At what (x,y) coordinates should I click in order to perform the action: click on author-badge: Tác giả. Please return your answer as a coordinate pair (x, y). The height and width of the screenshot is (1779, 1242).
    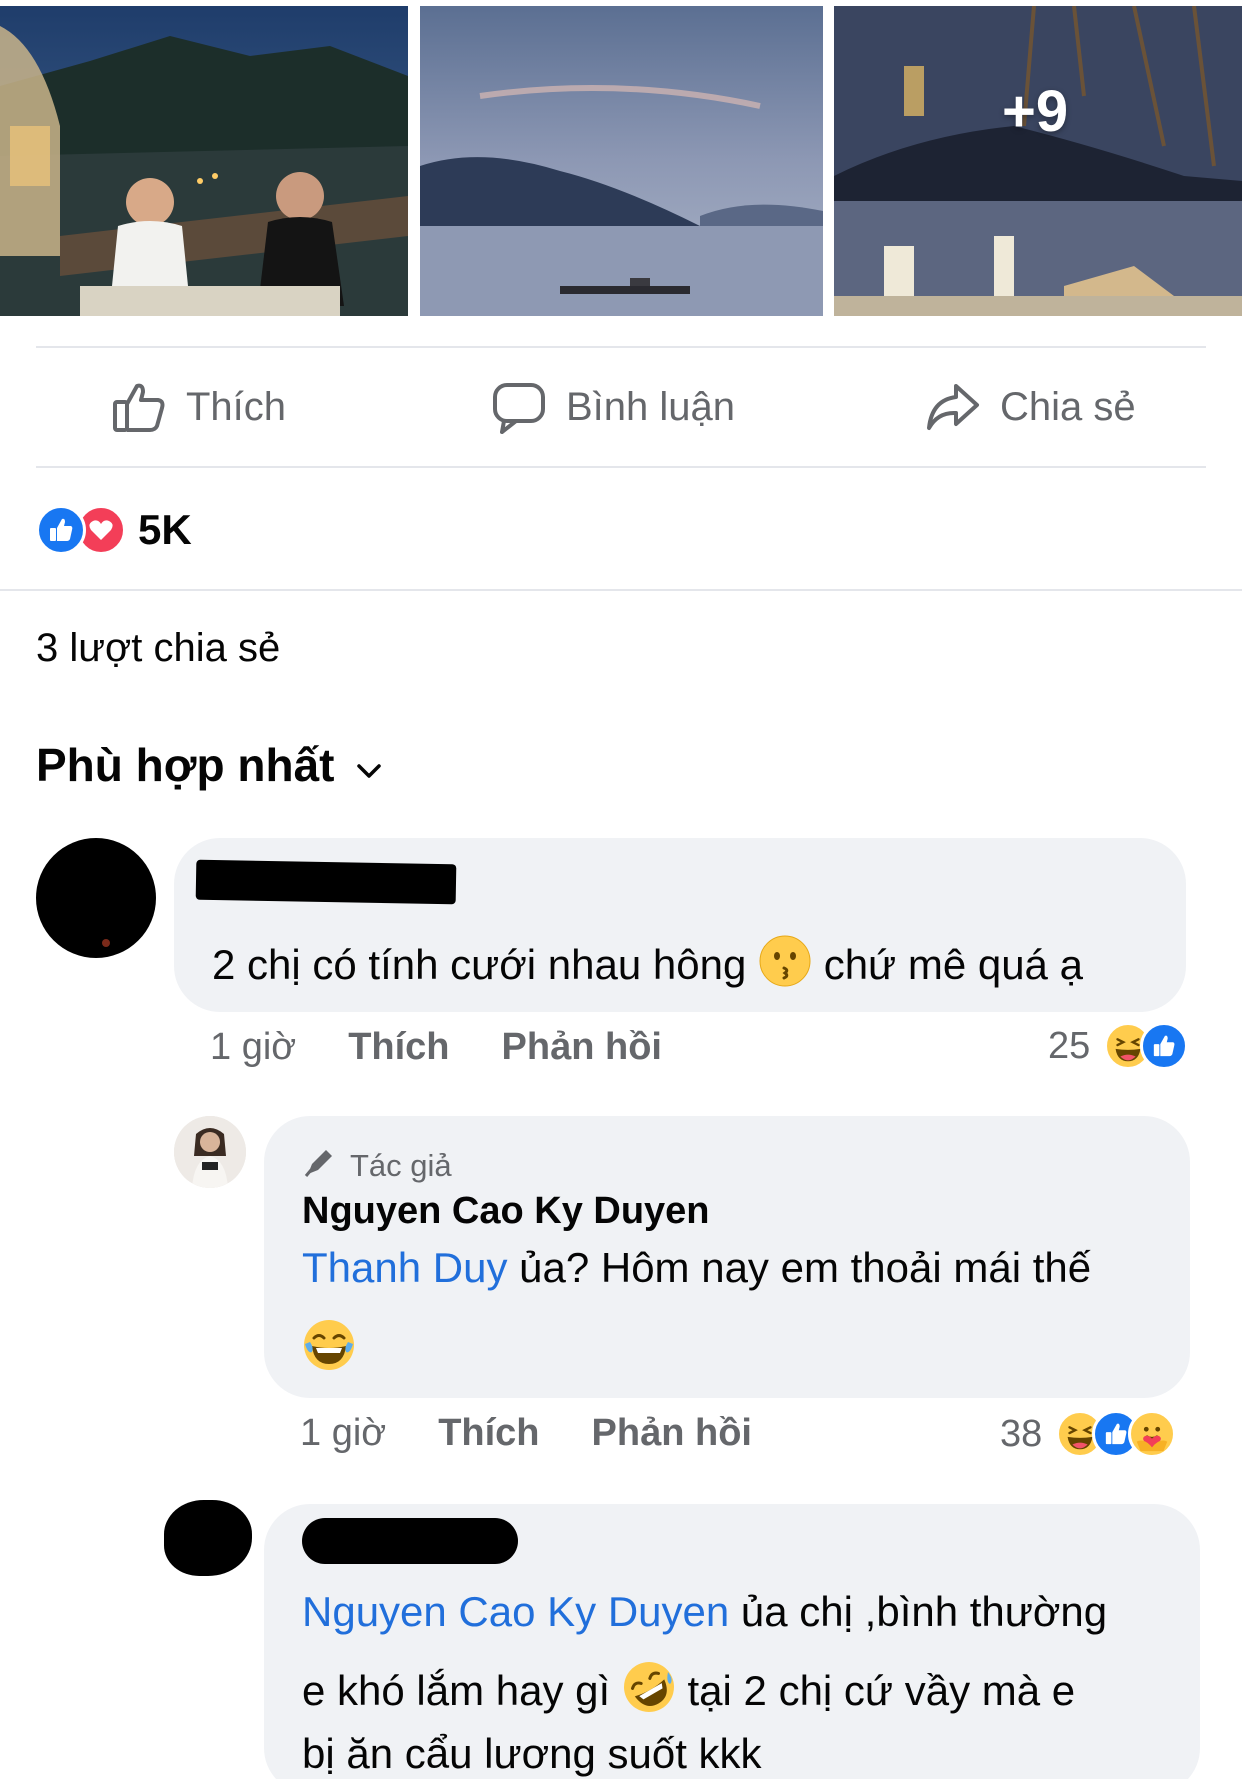
    Looking at the image, I should click on (377, 1166).